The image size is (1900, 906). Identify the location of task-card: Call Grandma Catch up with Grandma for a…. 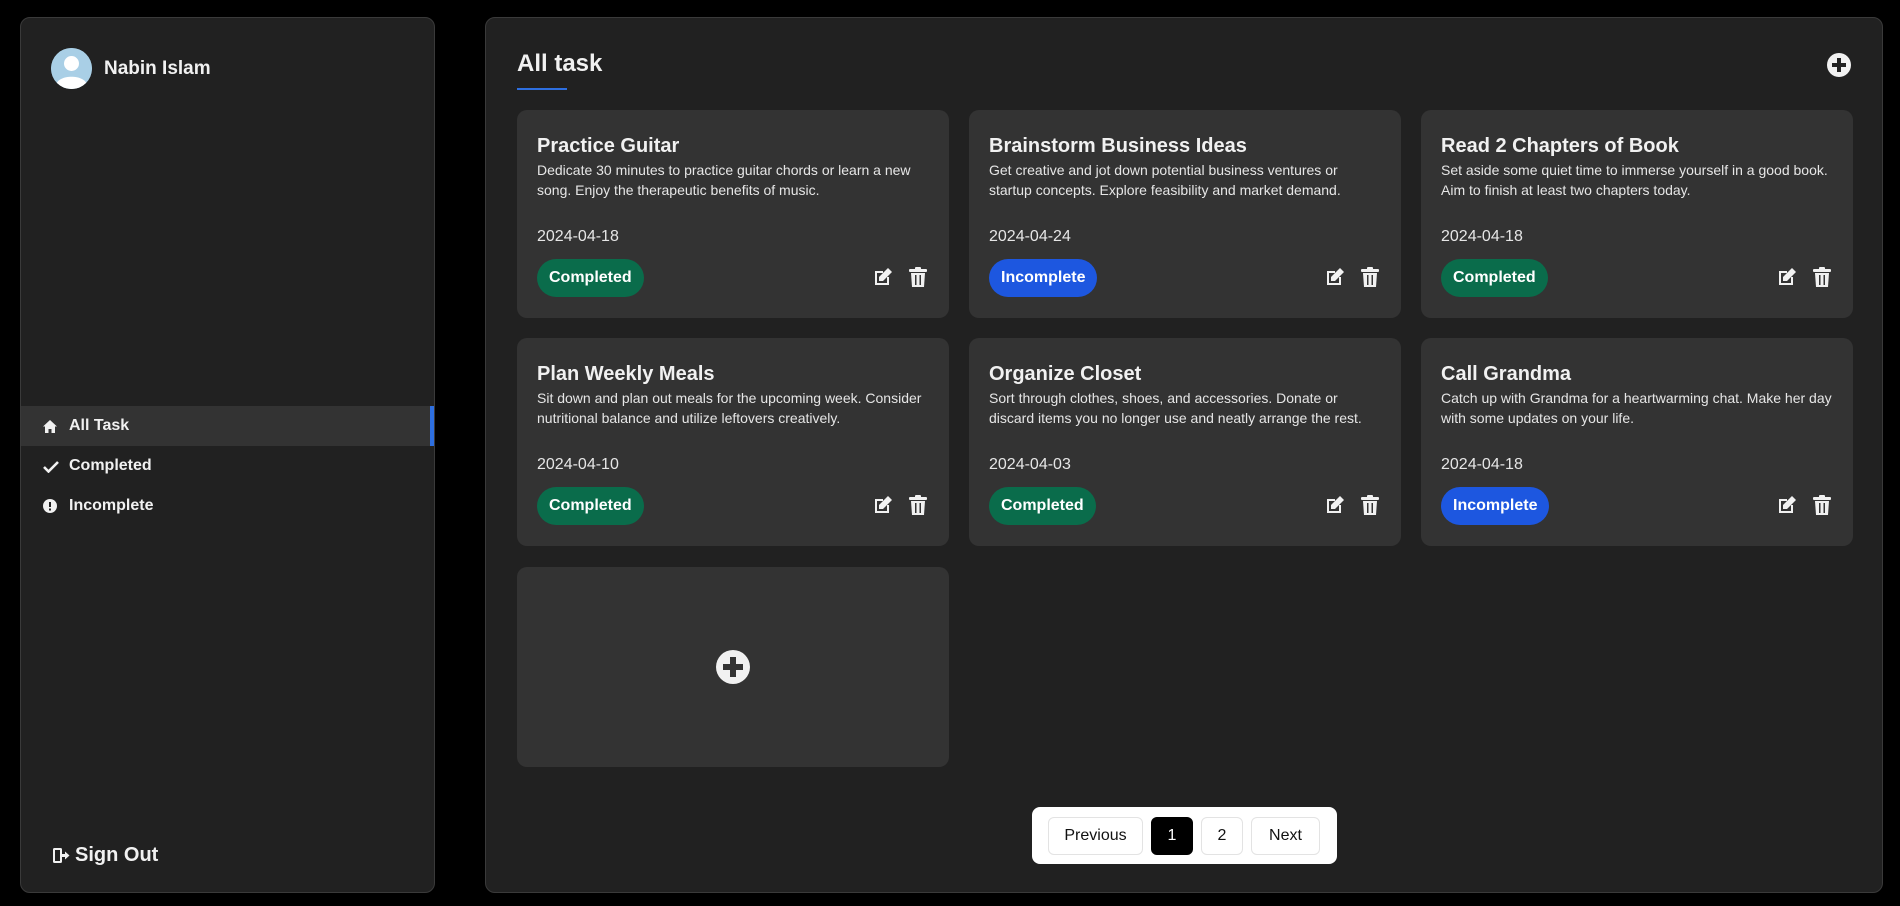
(1637, 442).